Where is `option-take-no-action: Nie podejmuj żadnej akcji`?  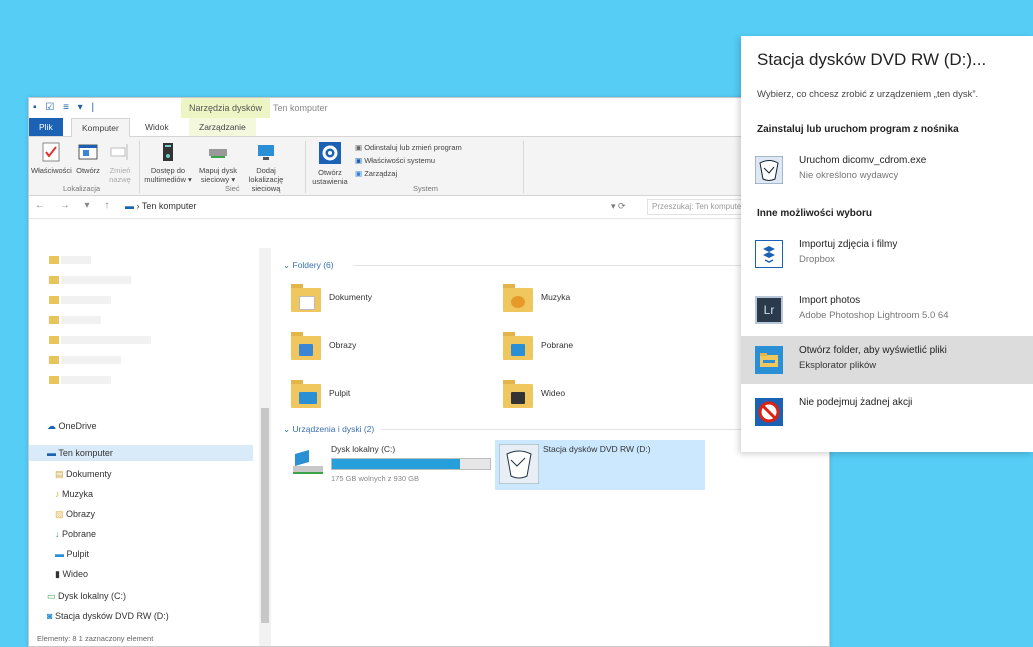
option-take-no-action: Nie podejmuj żadnej akcji is located at coordinates (887, 412).